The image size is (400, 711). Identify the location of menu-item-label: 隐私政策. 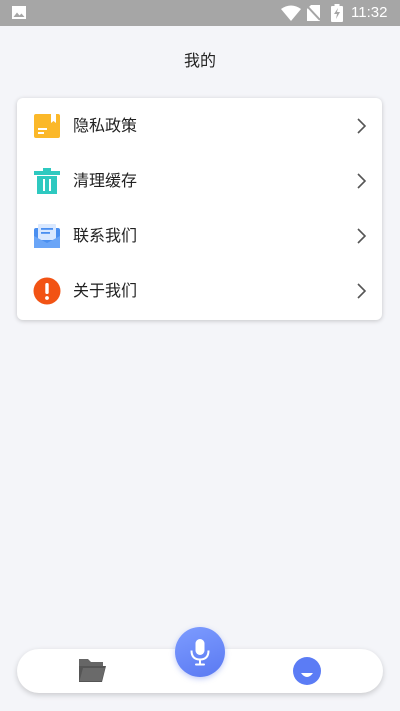
(105, 125).